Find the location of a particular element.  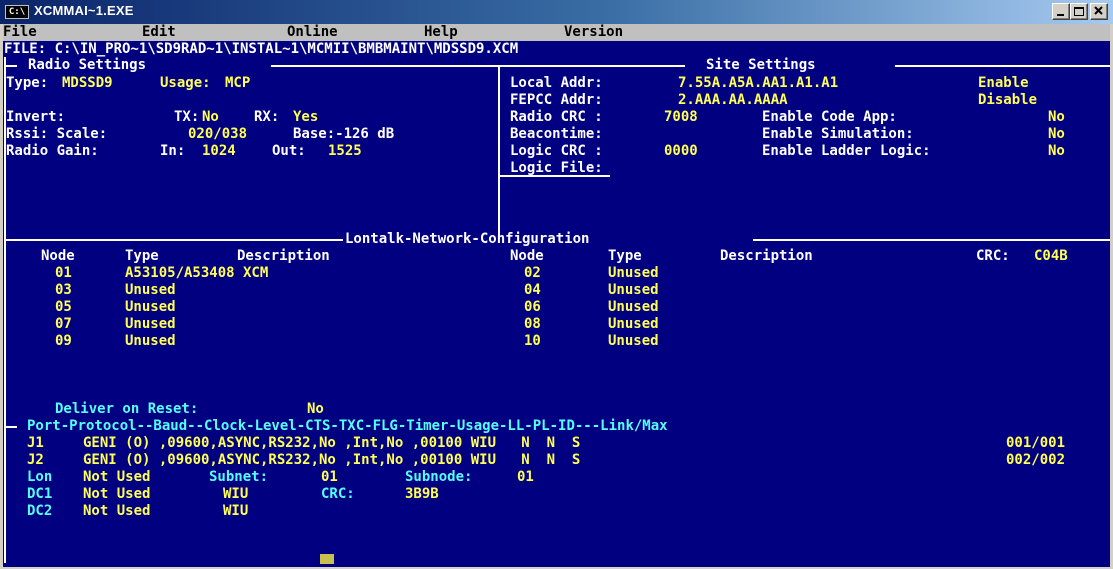

window-title: XCMMAI~1.EXE is located at coordinates (84, 10).